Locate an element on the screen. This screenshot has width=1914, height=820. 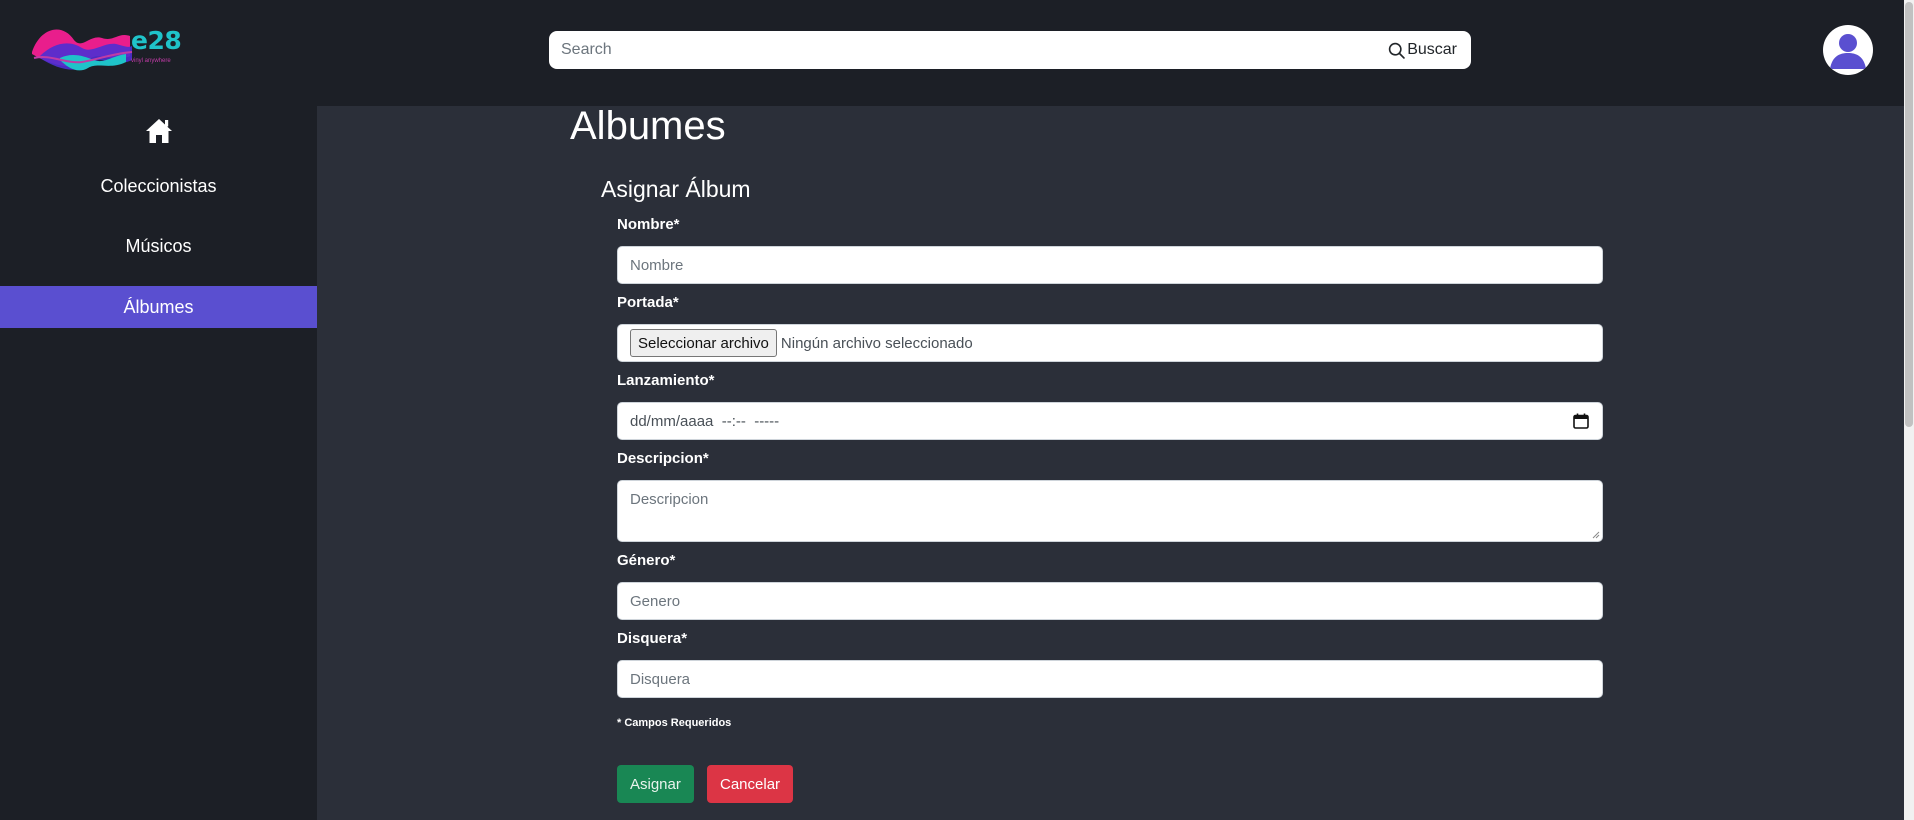
home-button is located at coordinates (159, 131).